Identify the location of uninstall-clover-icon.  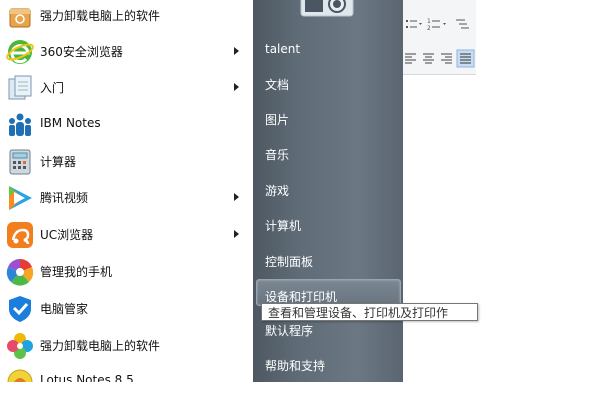
(20, 346).